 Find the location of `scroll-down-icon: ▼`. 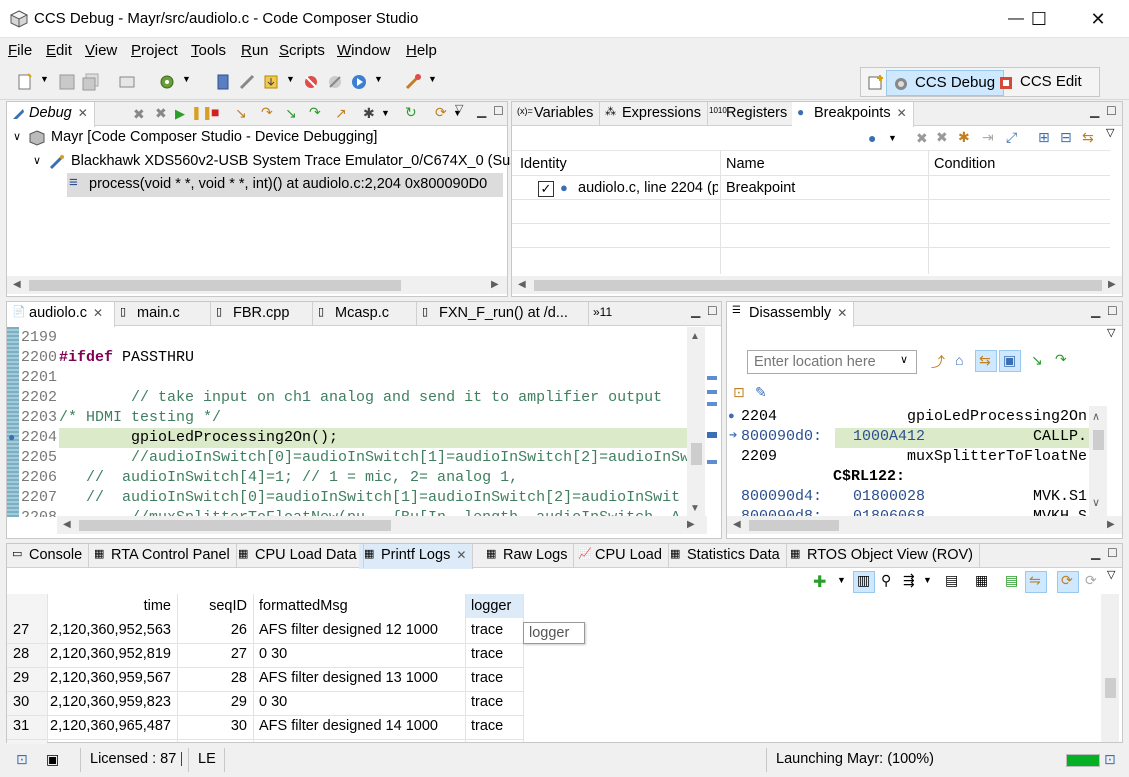

scroll-down-icon: ▼ is located at coordinates (695, 508).